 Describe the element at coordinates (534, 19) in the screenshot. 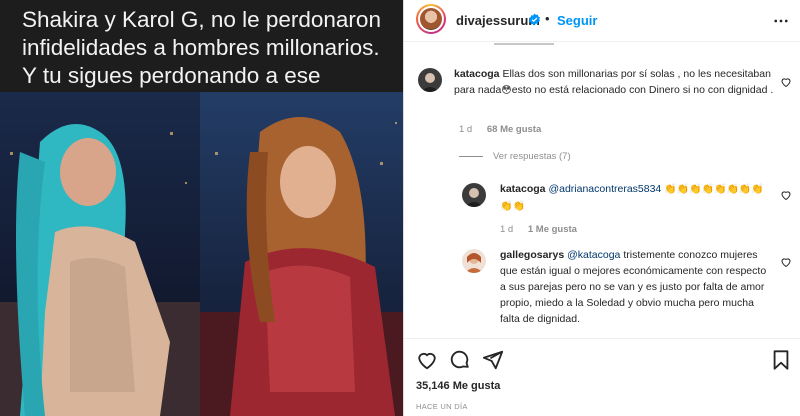

I see `verified-icon` at that location.